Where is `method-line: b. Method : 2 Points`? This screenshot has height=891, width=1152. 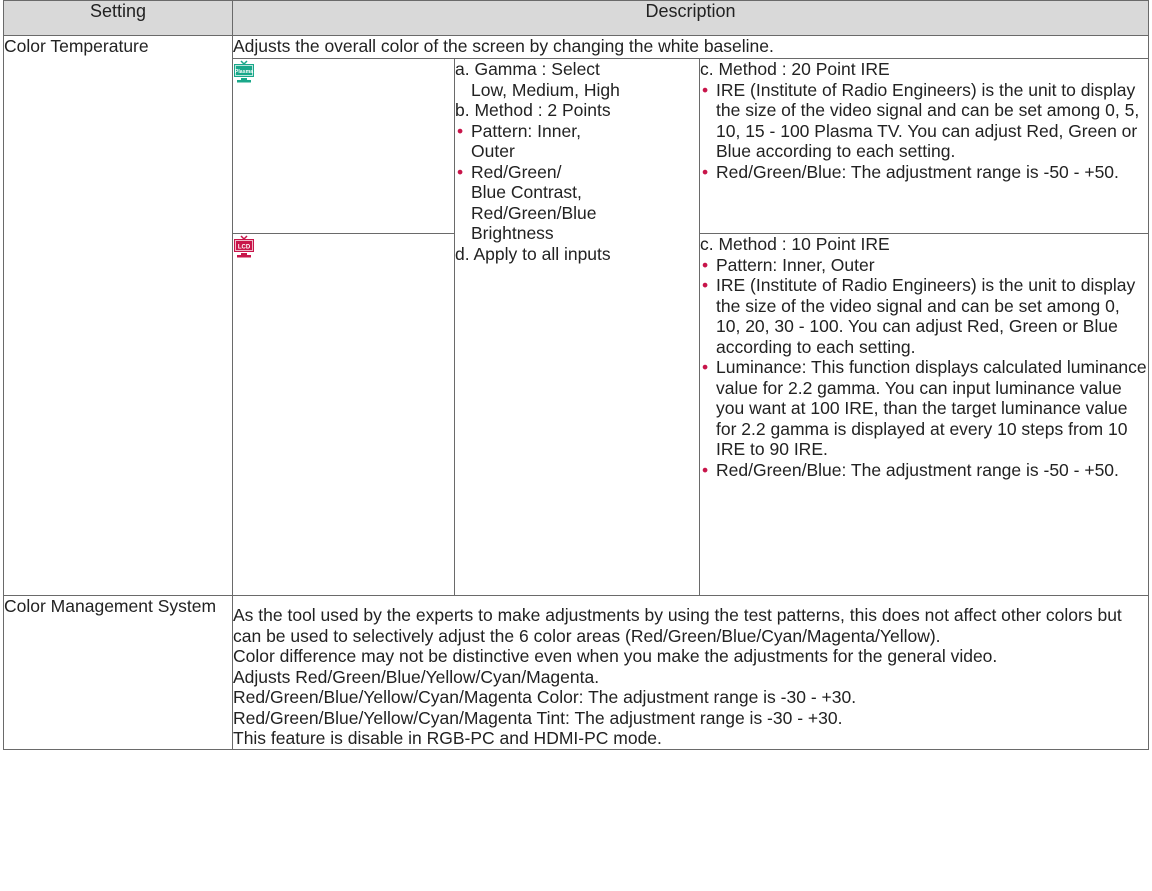 method-line: b. Method : 2 Points is located at coordinates (533, 110).